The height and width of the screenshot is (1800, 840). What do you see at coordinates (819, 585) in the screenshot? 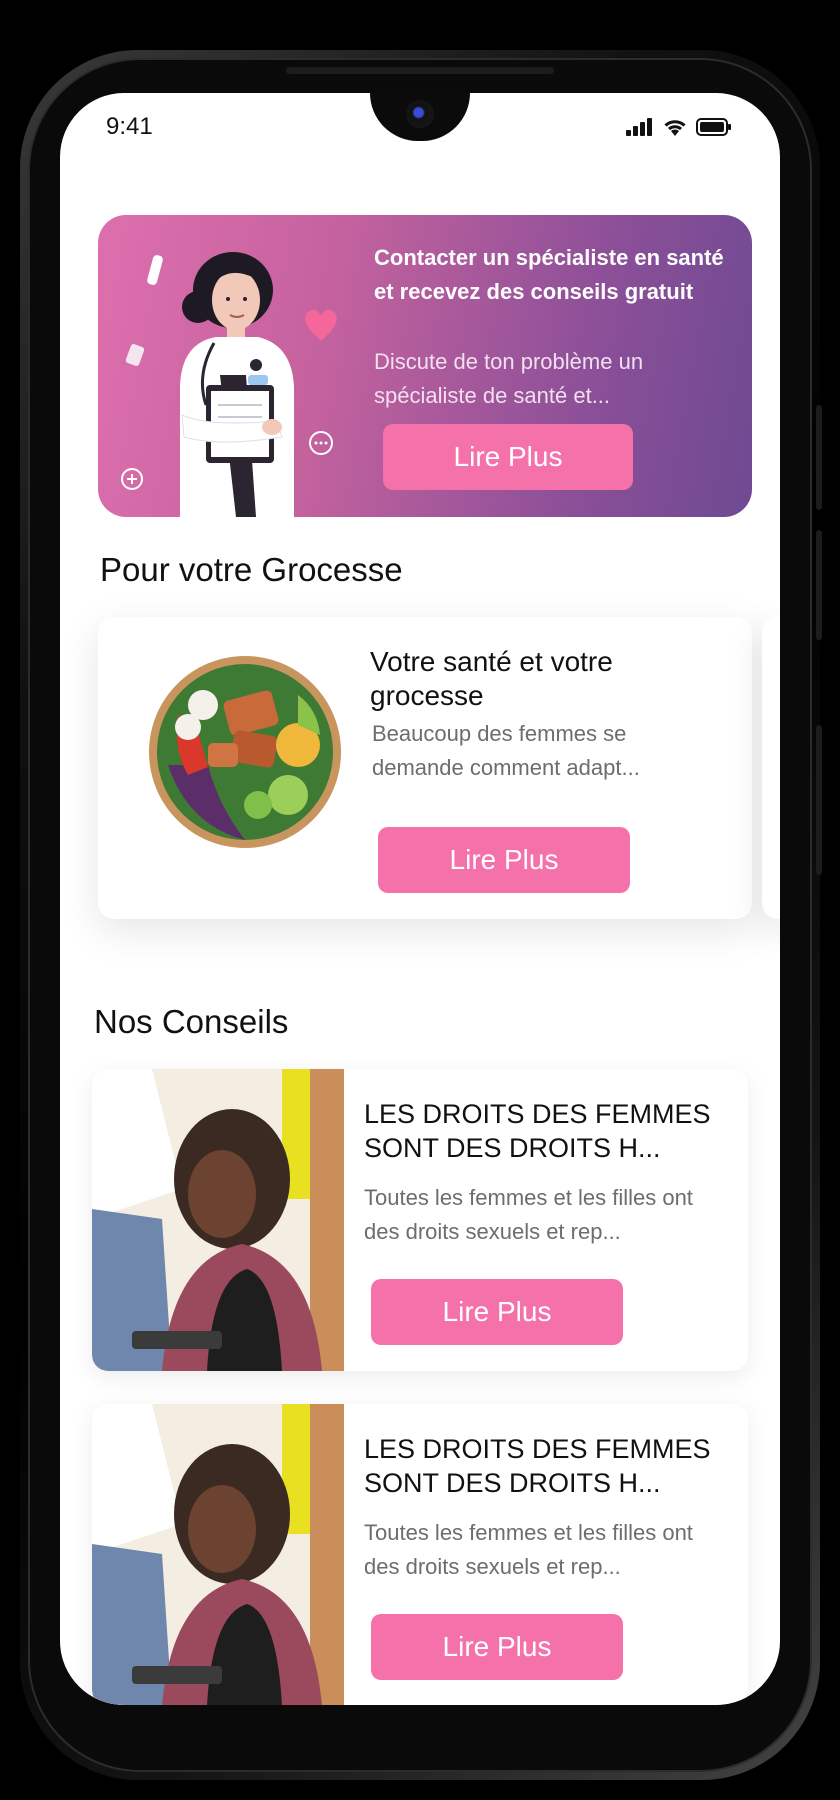
I see `volume-down-button` at bounding box center [819, 585].